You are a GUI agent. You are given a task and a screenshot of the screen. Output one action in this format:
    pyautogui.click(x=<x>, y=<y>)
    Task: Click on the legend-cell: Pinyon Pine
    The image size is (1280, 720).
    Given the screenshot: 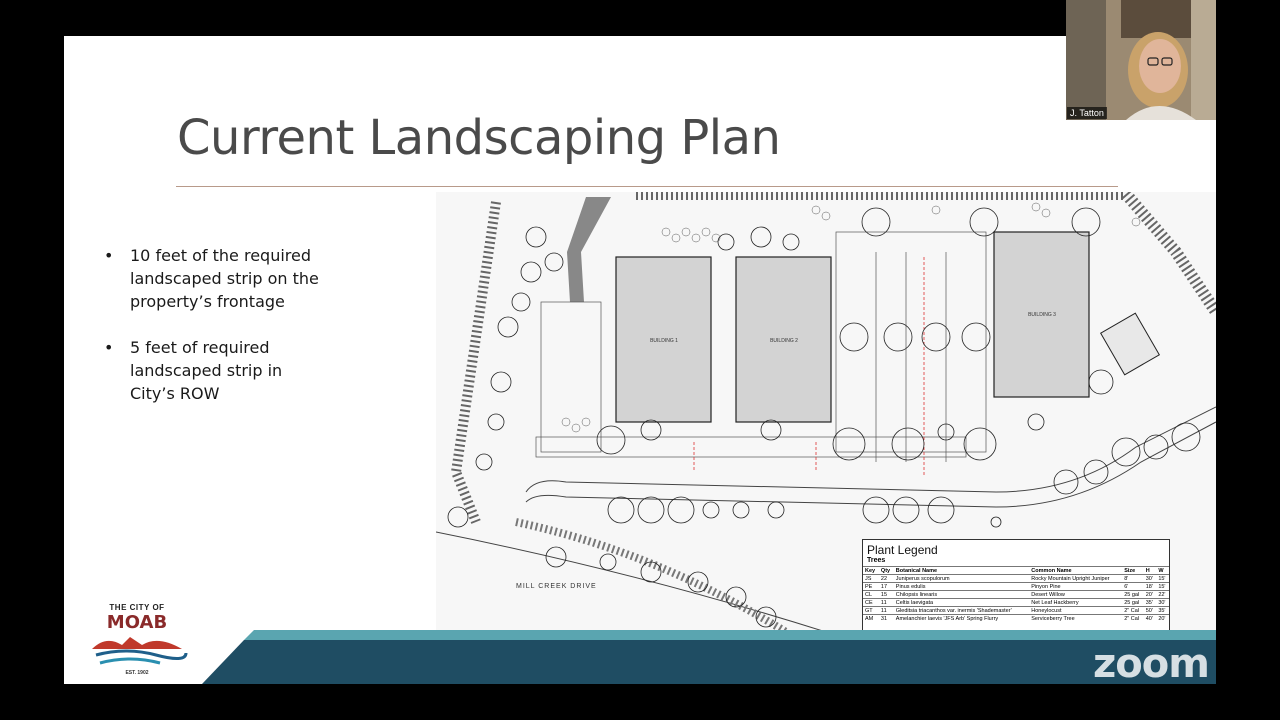 What is the action you would take?
    pyautogui.click(x=1076, y=586)
    